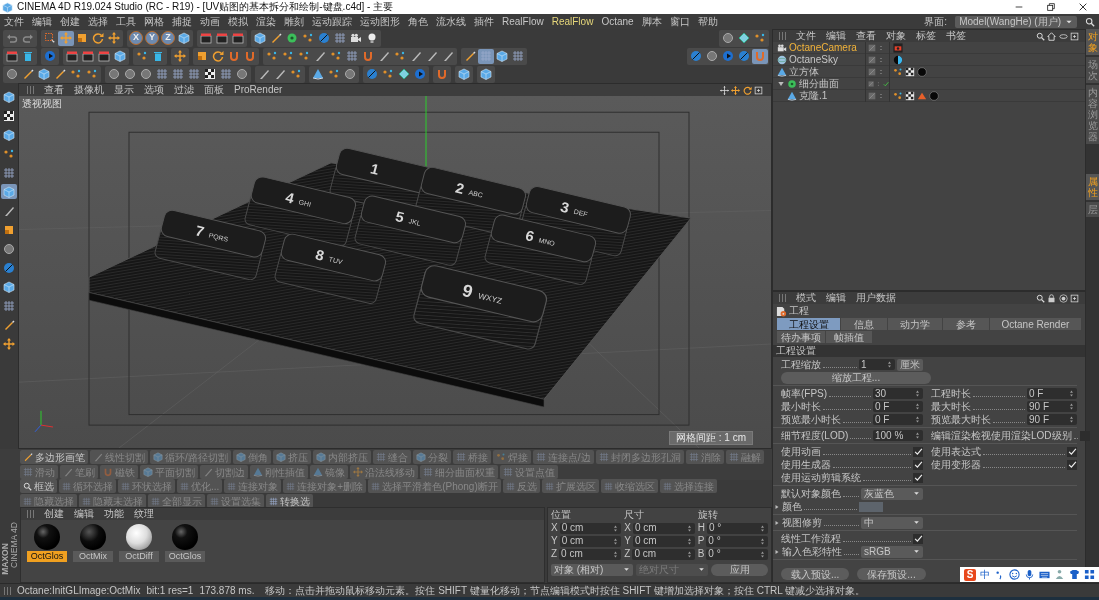  What do you see at coordinates (238, 21) in the screenshot?
I see `menu-item: 模拟` at bounding box center [238, 21].